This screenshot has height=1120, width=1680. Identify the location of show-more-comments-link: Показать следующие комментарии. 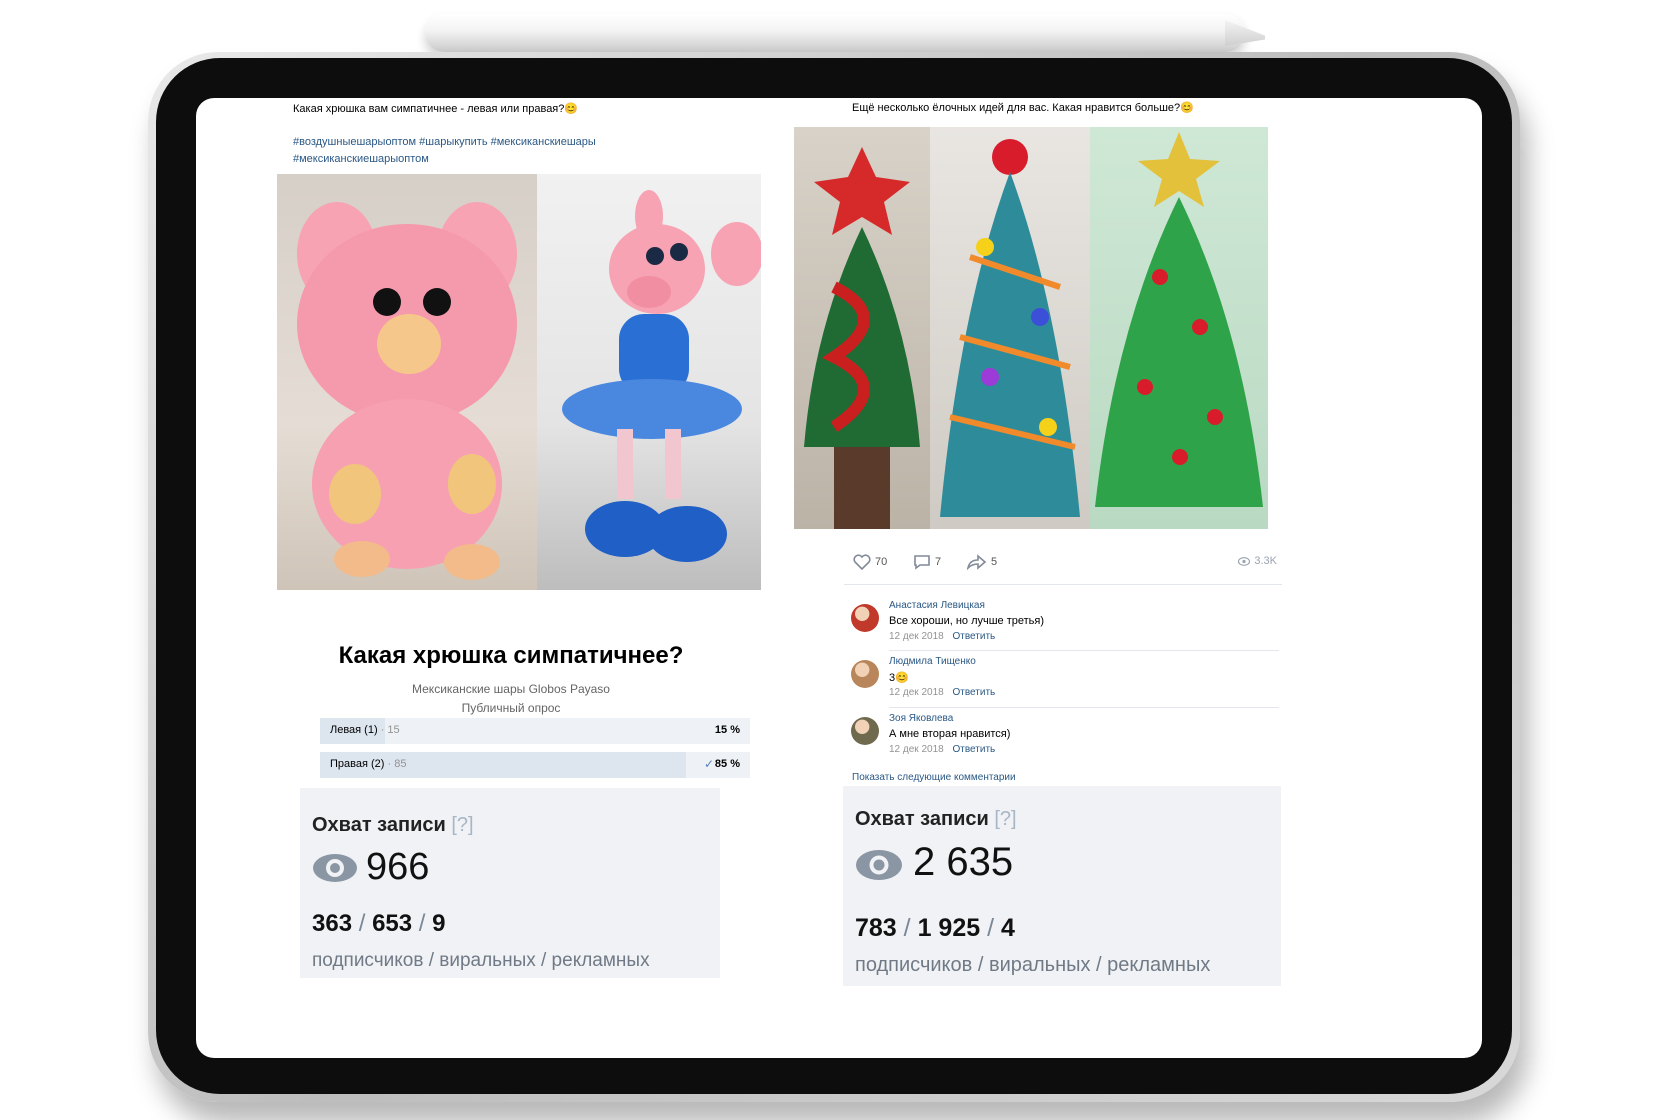
(934, 777).